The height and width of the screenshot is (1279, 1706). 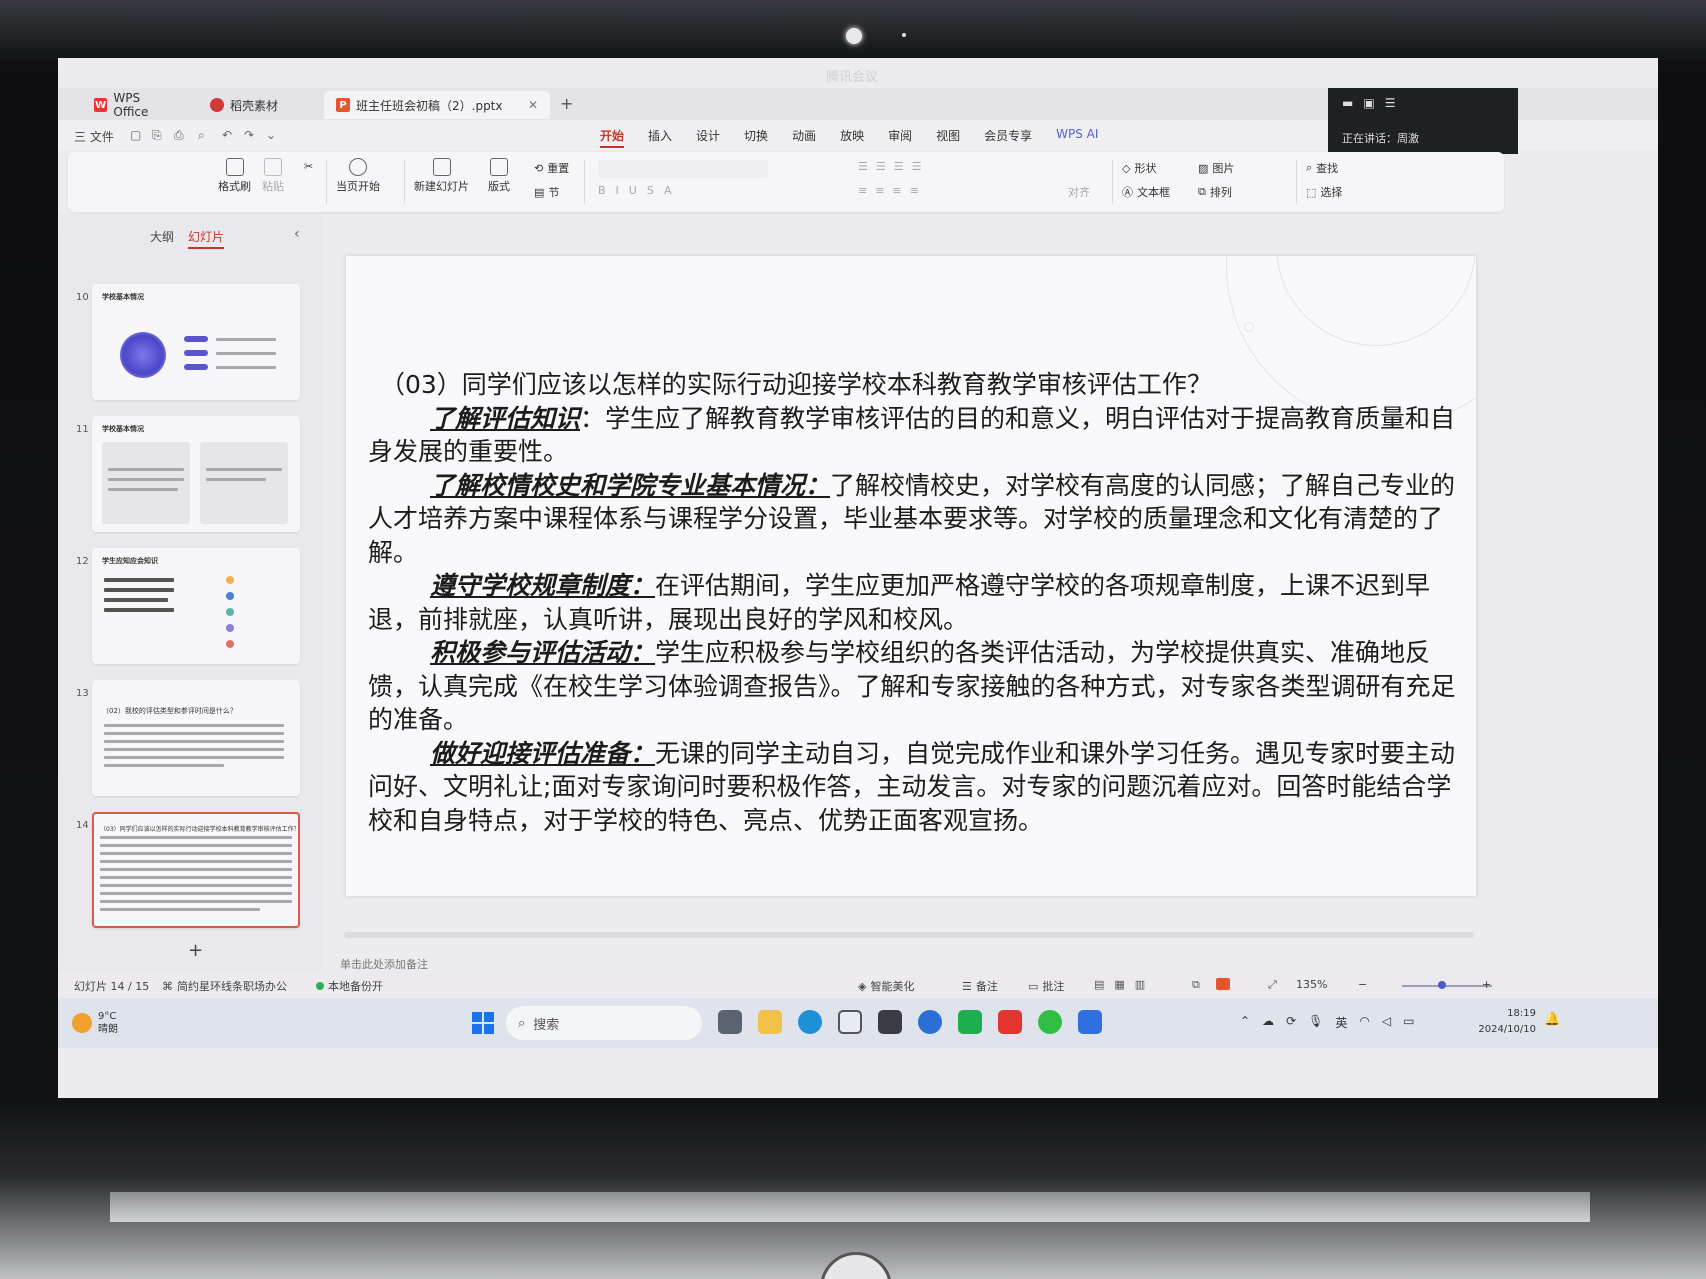 What do you see at coordinates (1077, 137) in the screenshot?
I see `tab-wps-ai: WPS AI` at bounding box center [1077, 137].